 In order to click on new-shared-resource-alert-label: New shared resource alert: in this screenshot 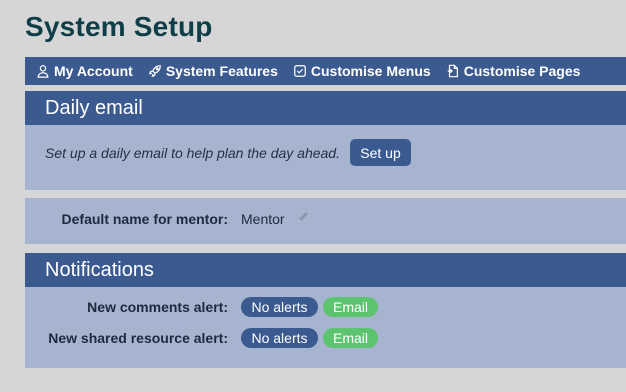, I will do `click(138, 338)`.